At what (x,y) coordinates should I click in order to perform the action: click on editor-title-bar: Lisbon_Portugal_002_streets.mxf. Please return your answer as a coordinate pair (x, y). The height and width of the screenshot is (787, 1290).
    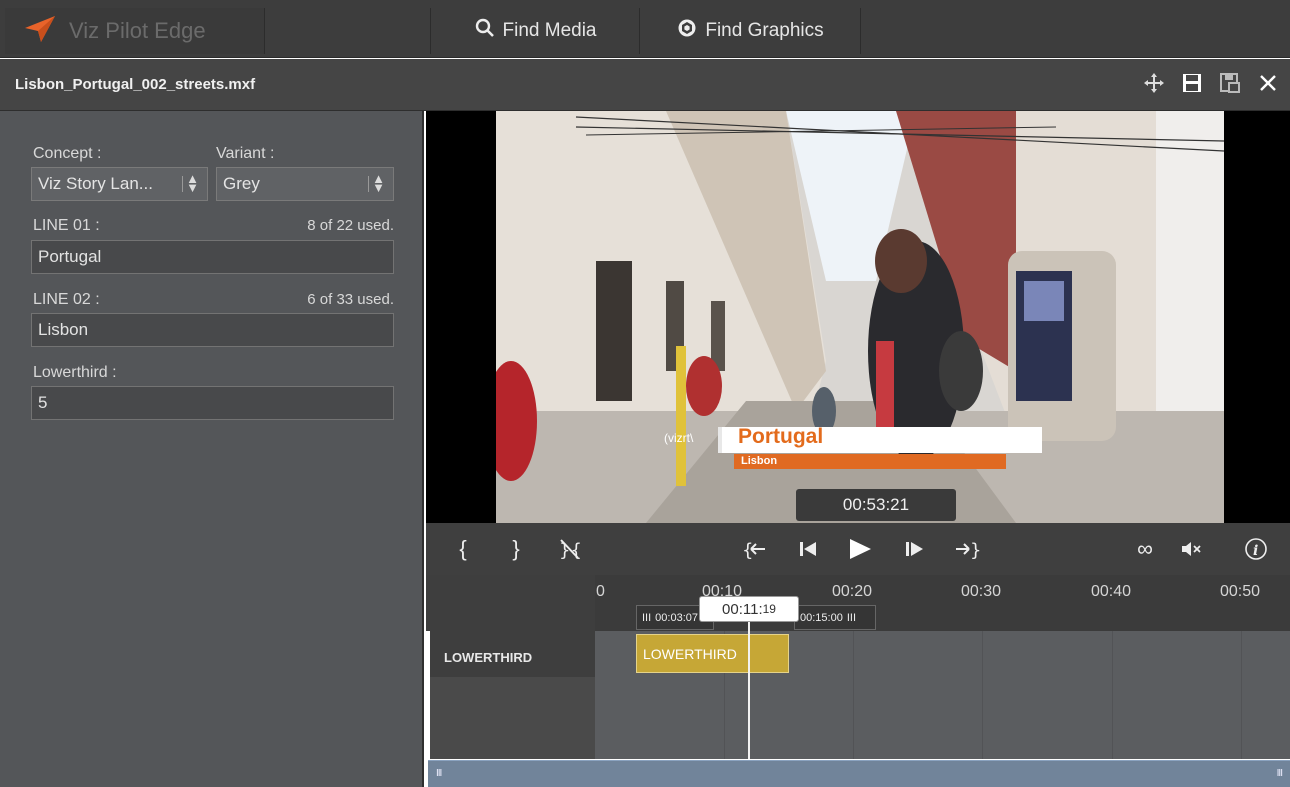
    Looking at the image, I should click on (645, 85).